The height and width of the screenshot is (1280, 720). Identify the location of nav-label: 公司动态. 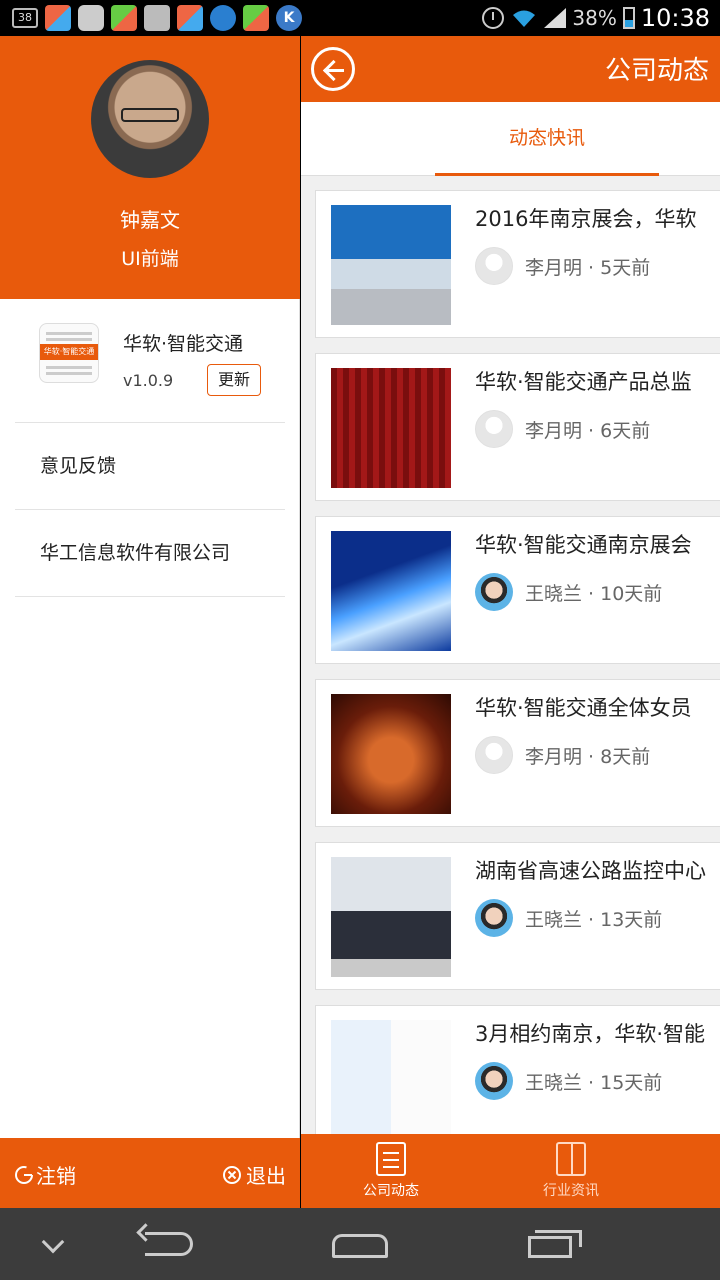
(391, 1191).